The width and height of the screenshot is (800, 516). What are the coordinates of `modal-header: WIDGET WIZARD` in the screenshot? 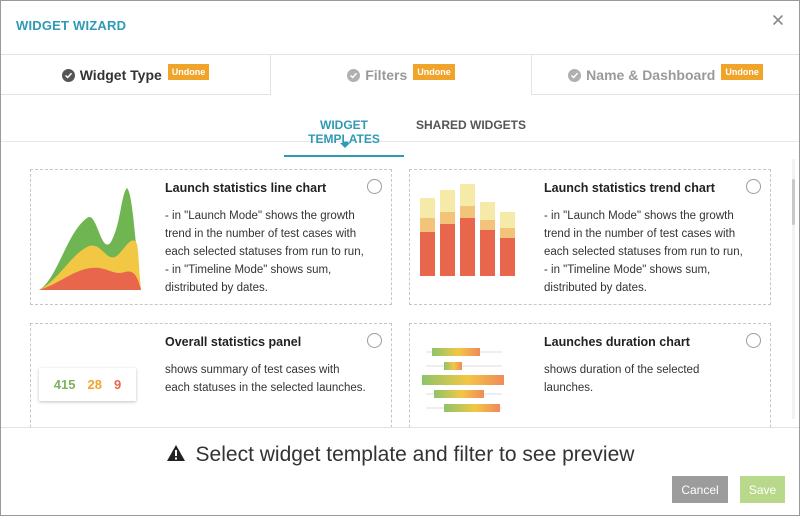 It's located at (400, 28).